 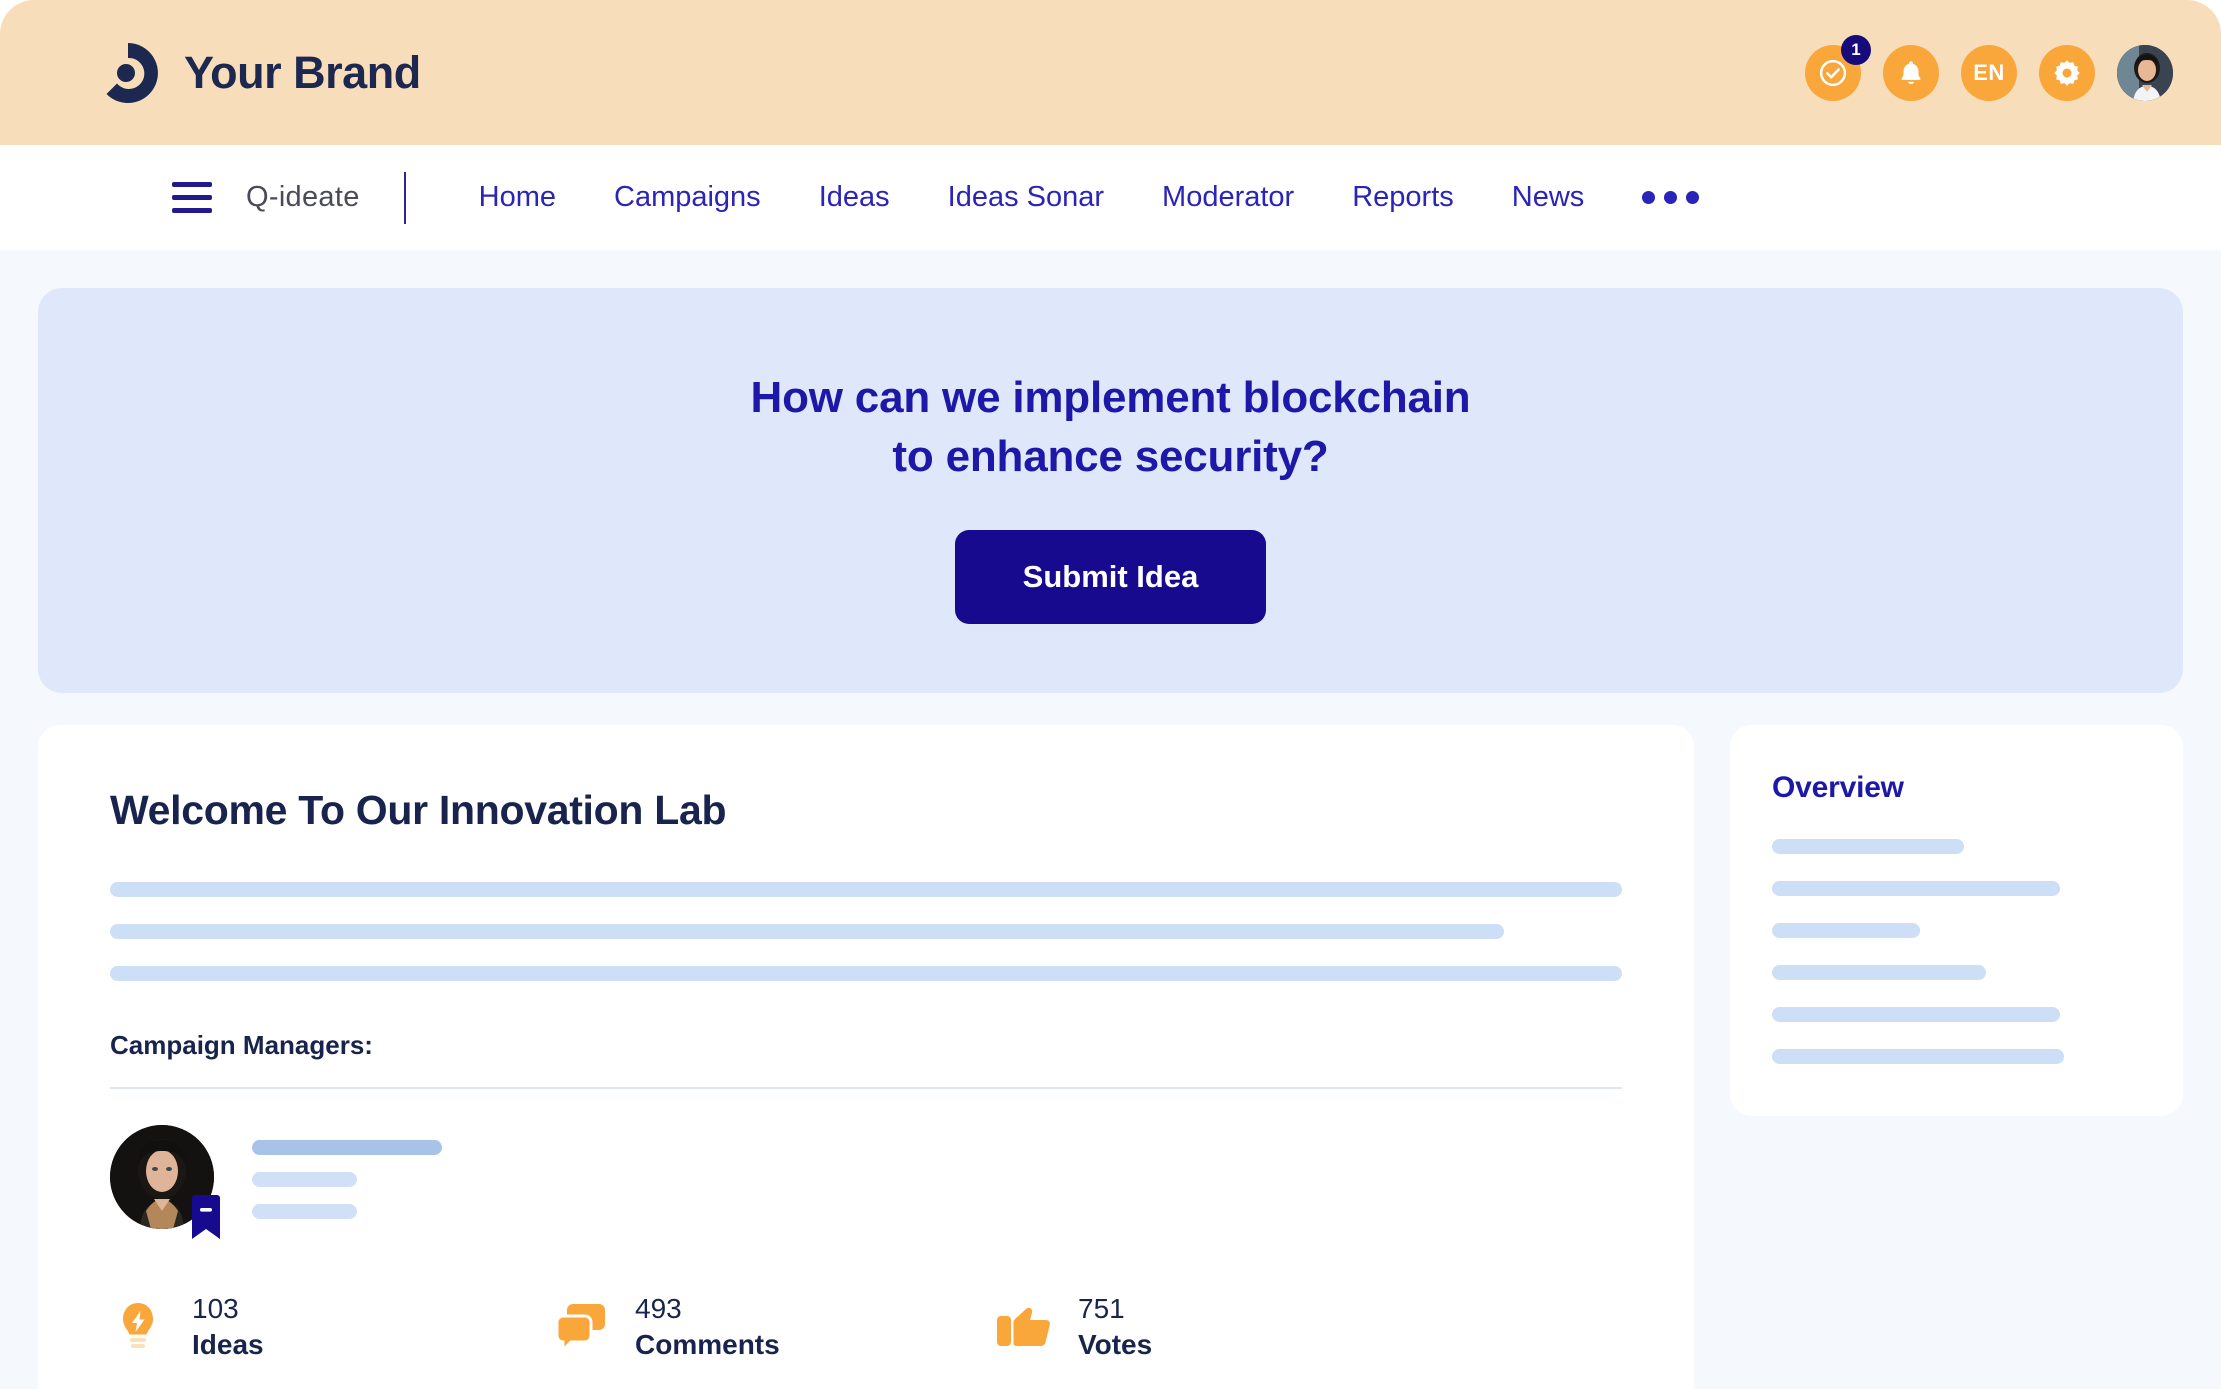 I want to click on more-ellipsis-icon, so click(x=1670, y=197).